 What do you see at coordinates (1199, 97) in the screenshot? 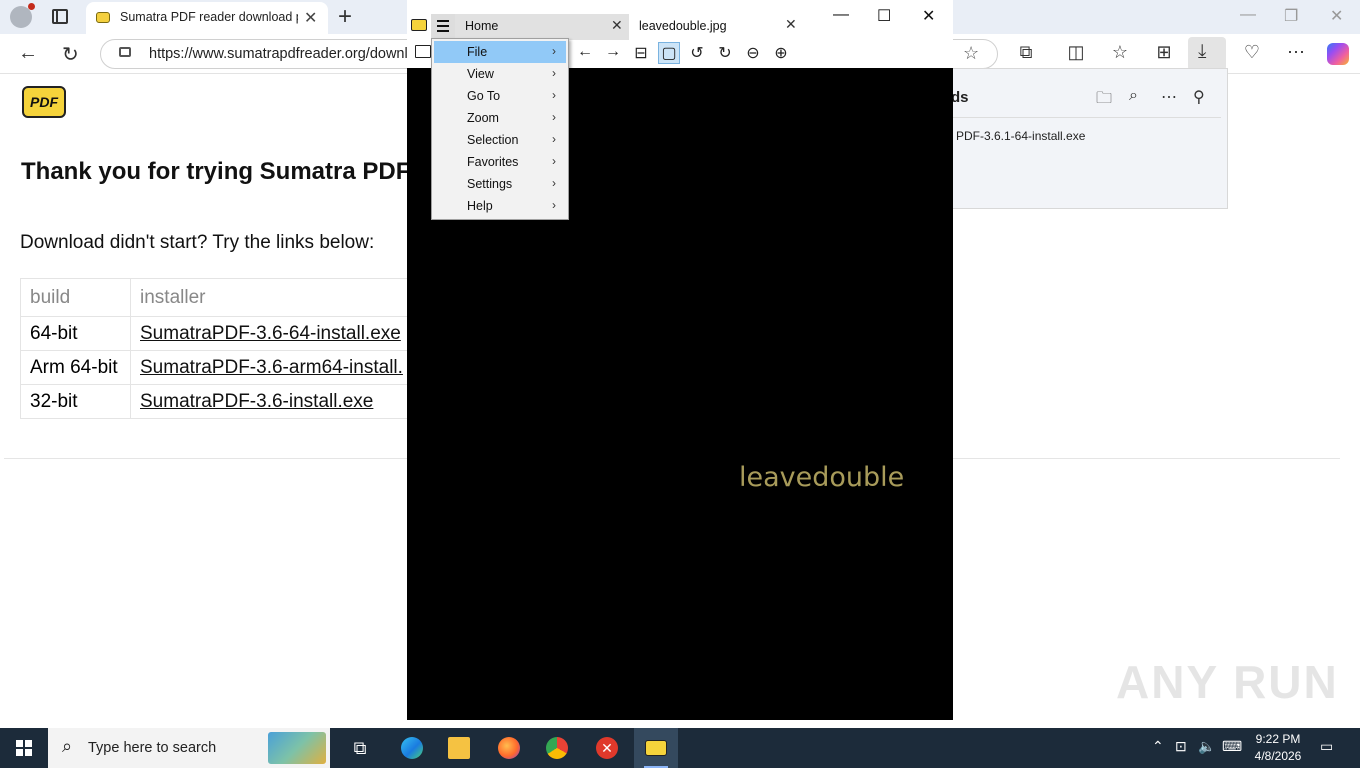
I see `pin-icon: ⚲` at bounding box center [1199, 97].